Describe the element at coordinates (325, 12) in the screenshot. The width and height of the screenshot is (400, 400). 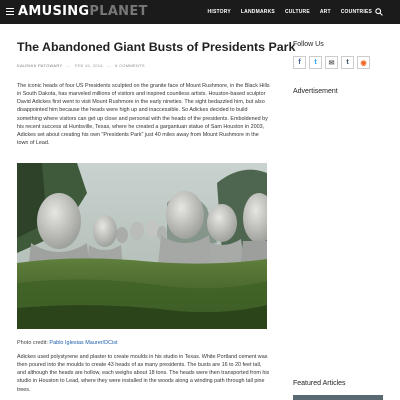
I see `nav-art: ART` at that location.